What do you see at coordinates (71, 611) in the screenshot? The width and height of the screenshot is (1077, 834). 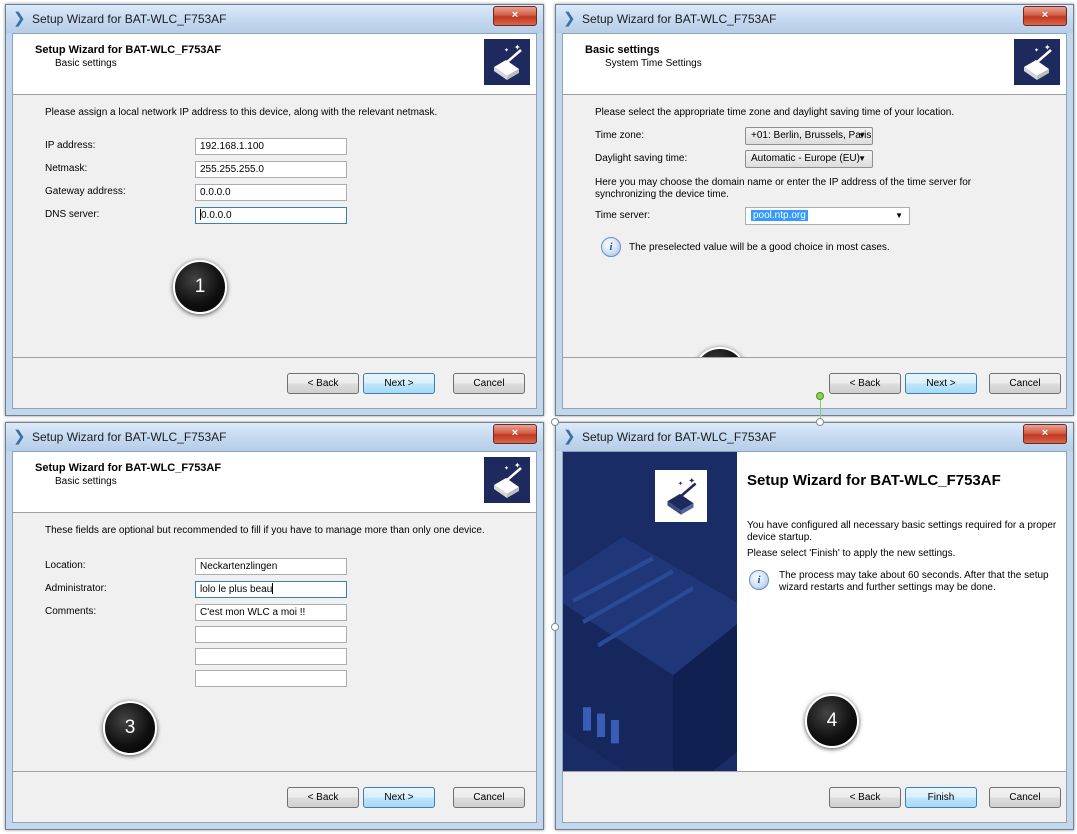 I see `comments-label: Comments:` at bounding box center [71, 611].